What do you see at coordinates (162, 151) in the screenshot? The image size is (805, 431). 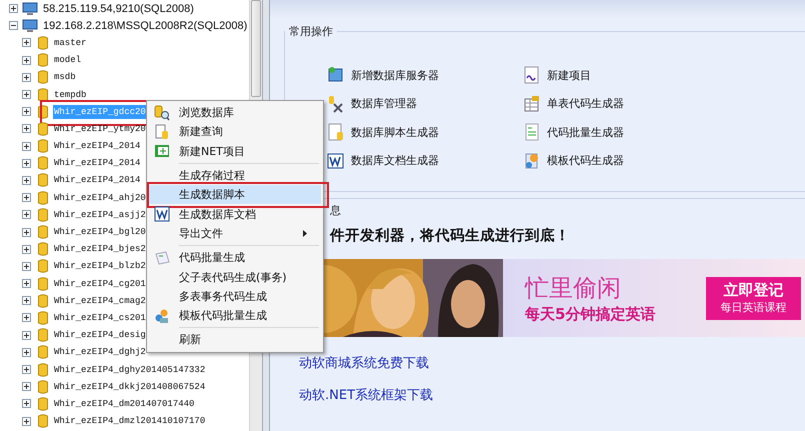 I see `code-file-icon` at bounding box center [162, 151].